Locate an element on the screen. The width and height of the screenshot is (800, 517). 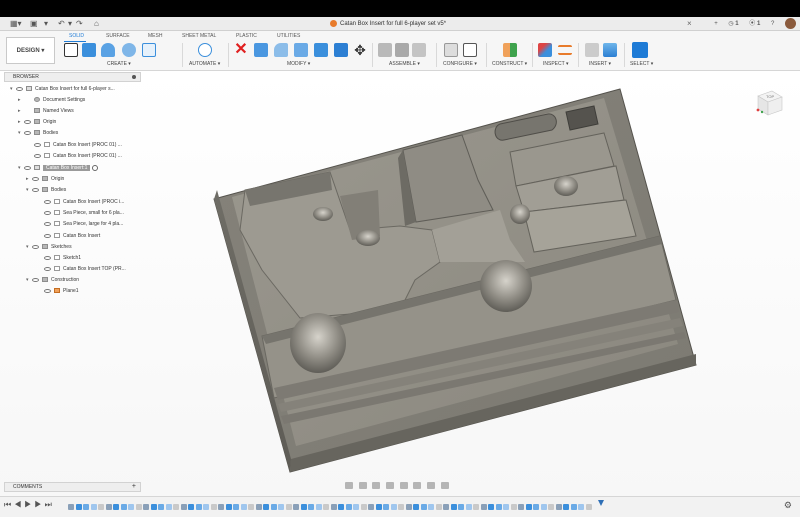
tree-item-sketches: ▾ Sketches is located at coordinates (49, 247).